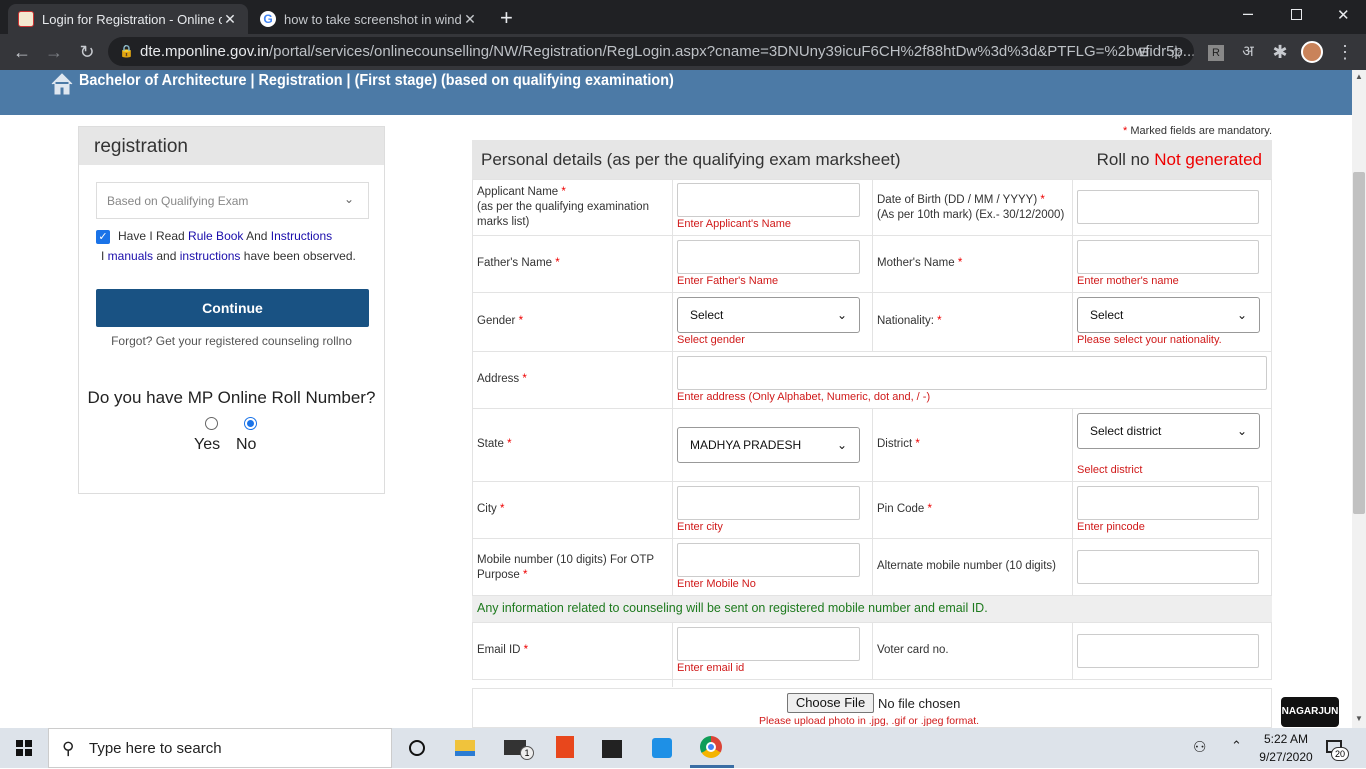  Describe the element at coordinates (502, 650) in the screenshot. I see `email-label: Email ID *` at that location.